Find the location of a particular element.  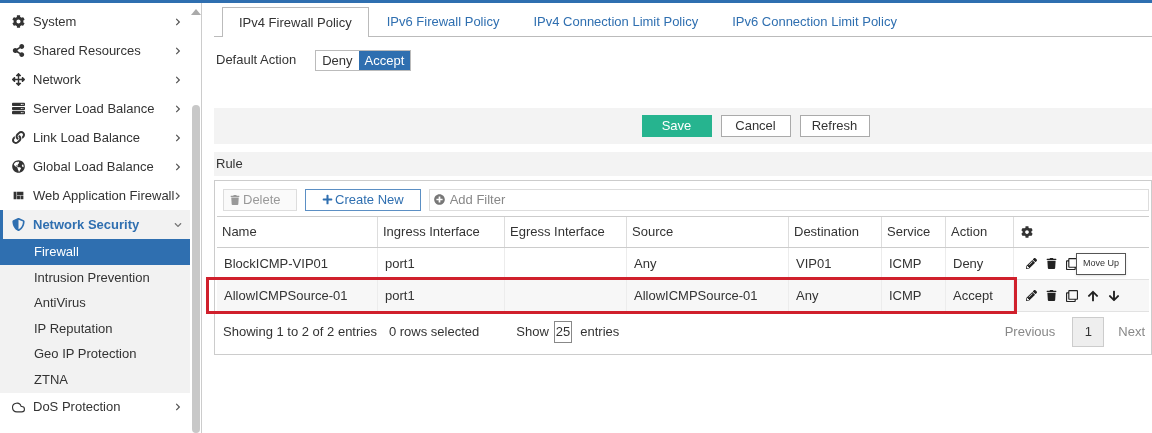

page-size-field: 25 is located at coordinates (563, 332).